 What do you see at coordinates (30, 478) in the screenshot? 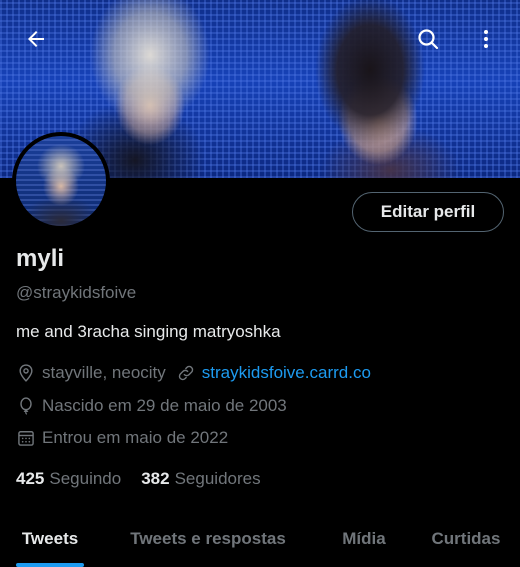
I see `following-count: 425` at bounding box center [30, 478].